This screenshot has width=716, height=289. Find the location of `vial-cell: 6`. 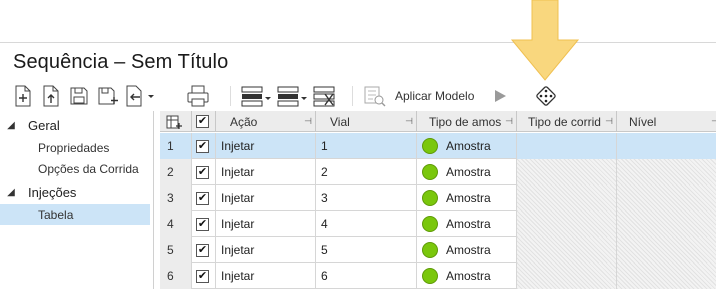

vial-cell: 6 is located at coordinates (366, 276).